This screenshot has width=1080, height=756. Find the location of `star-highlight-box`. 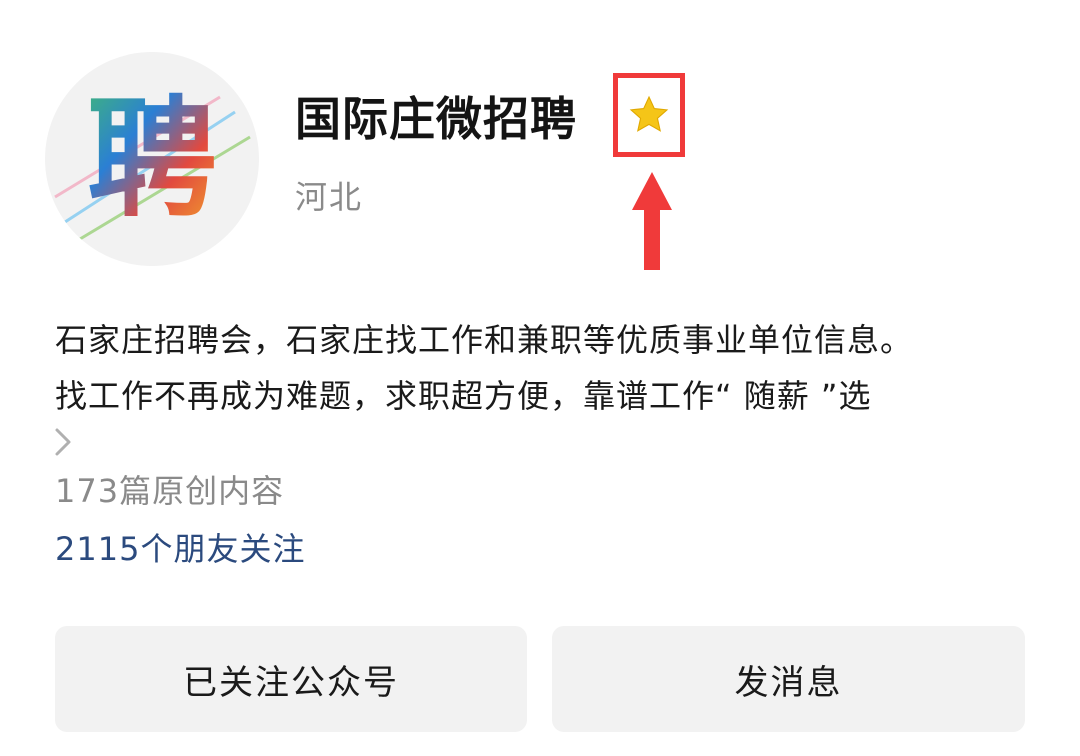

star-highlight-box is located at coordinates (649, 115).